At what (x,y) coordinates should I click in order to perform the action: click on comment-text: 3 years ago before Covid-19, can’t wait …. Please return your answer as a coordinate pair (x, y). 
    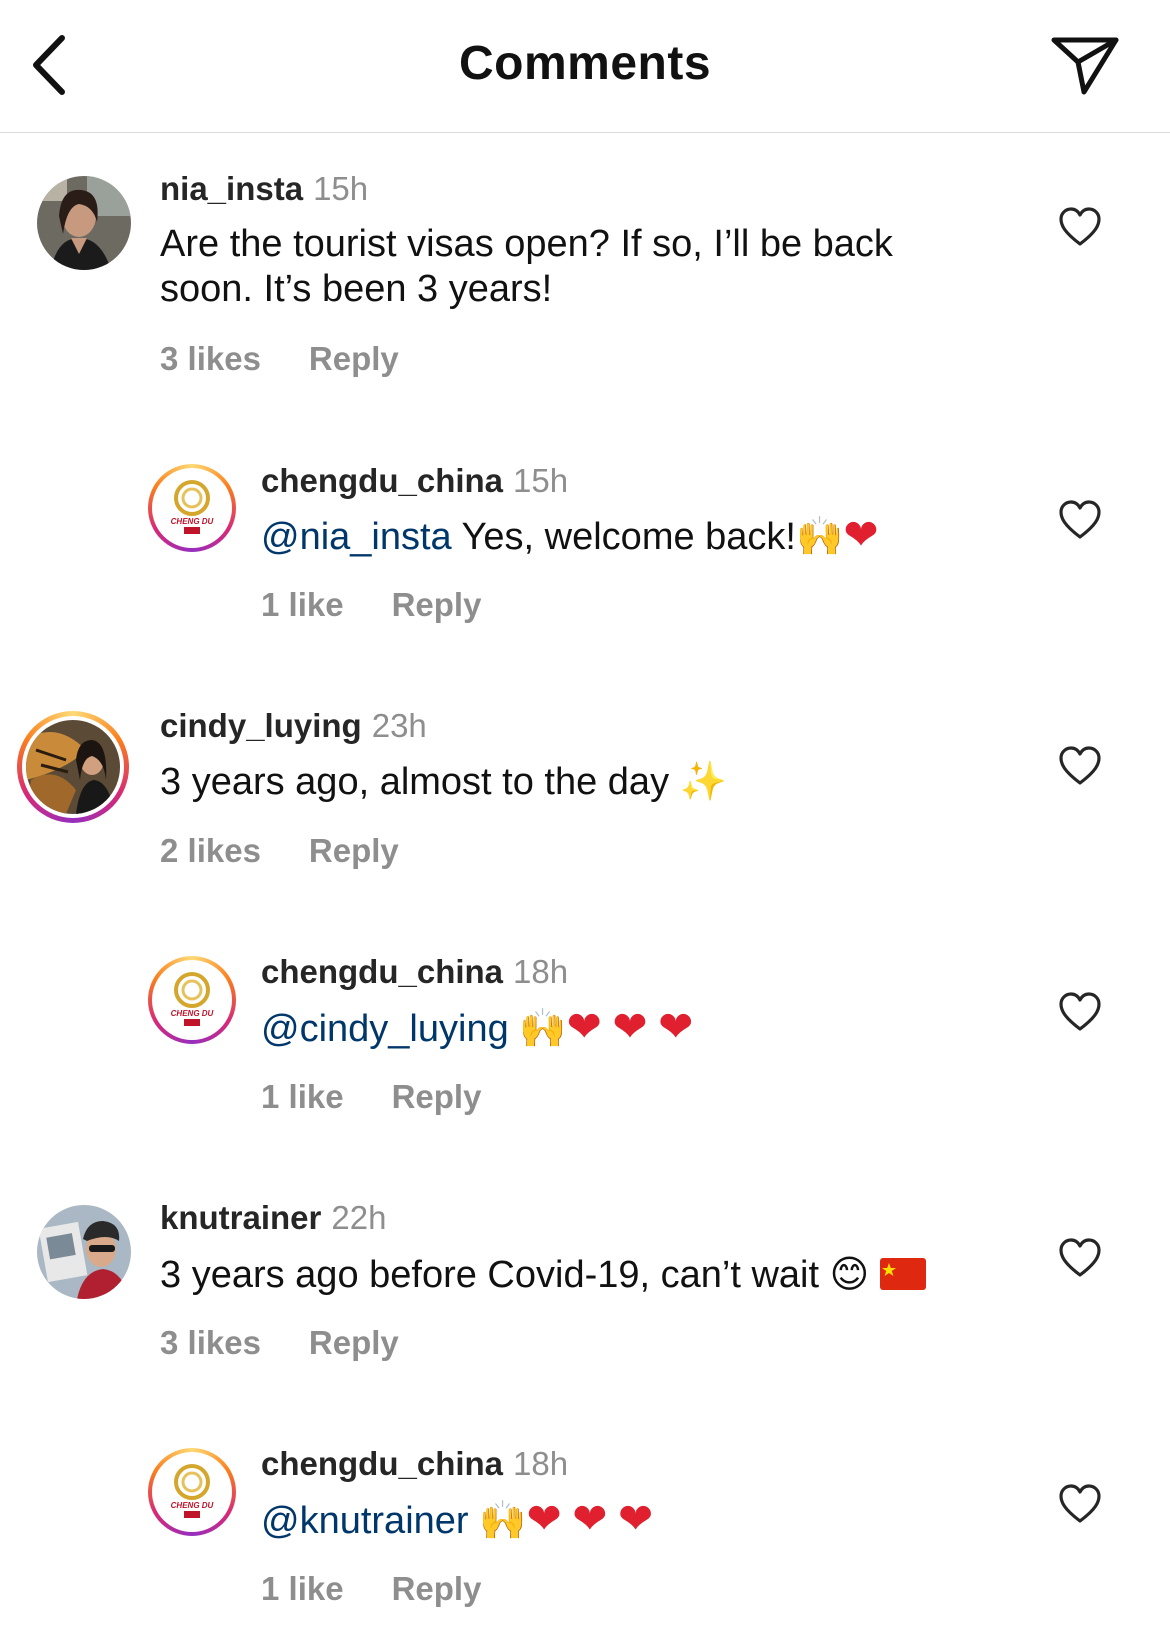
    Looking at the image, I should click on (543, 1275).